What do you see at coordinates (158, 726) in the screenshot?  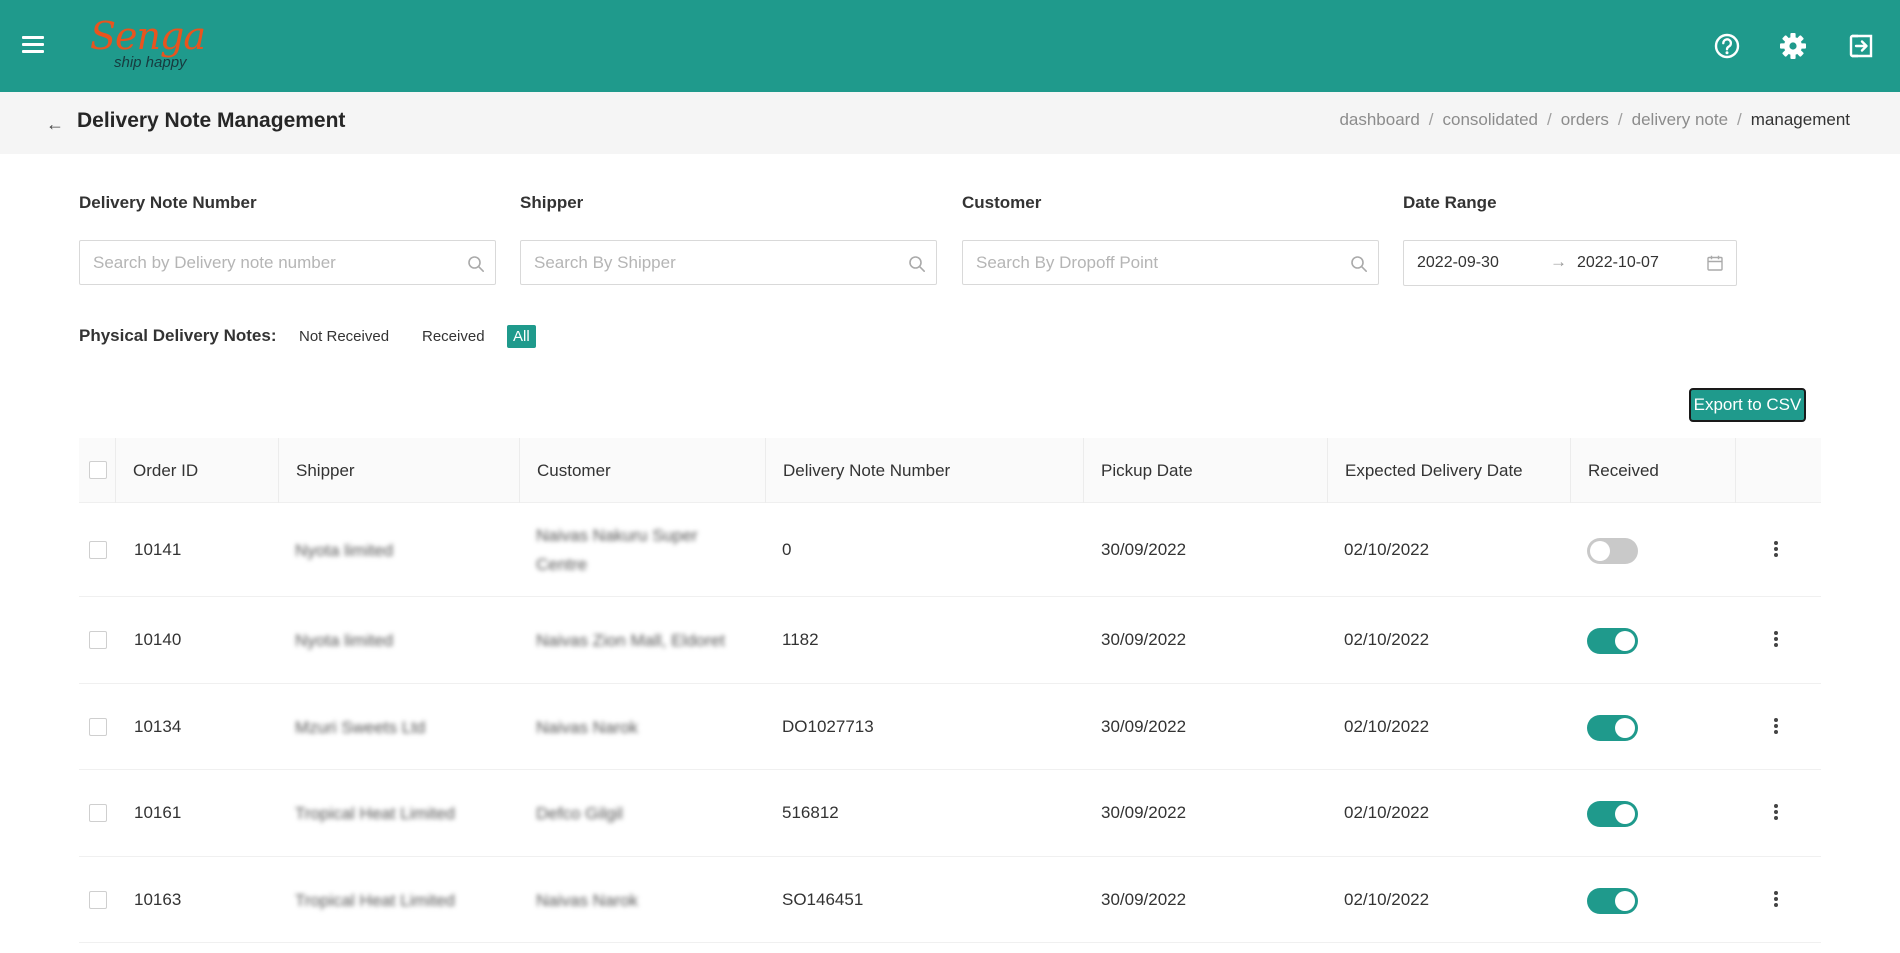 I see `cell-order-id: 10134` at bounding box center [158, 726].